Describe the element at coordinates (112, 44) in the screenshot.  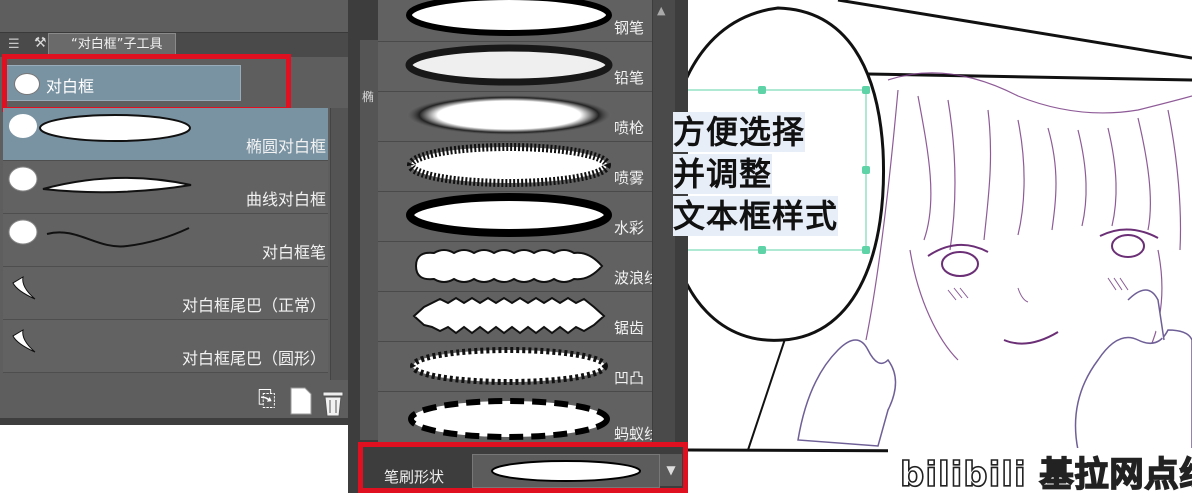
I see `sub-tool-tab: “对白框”子工具` at that location.